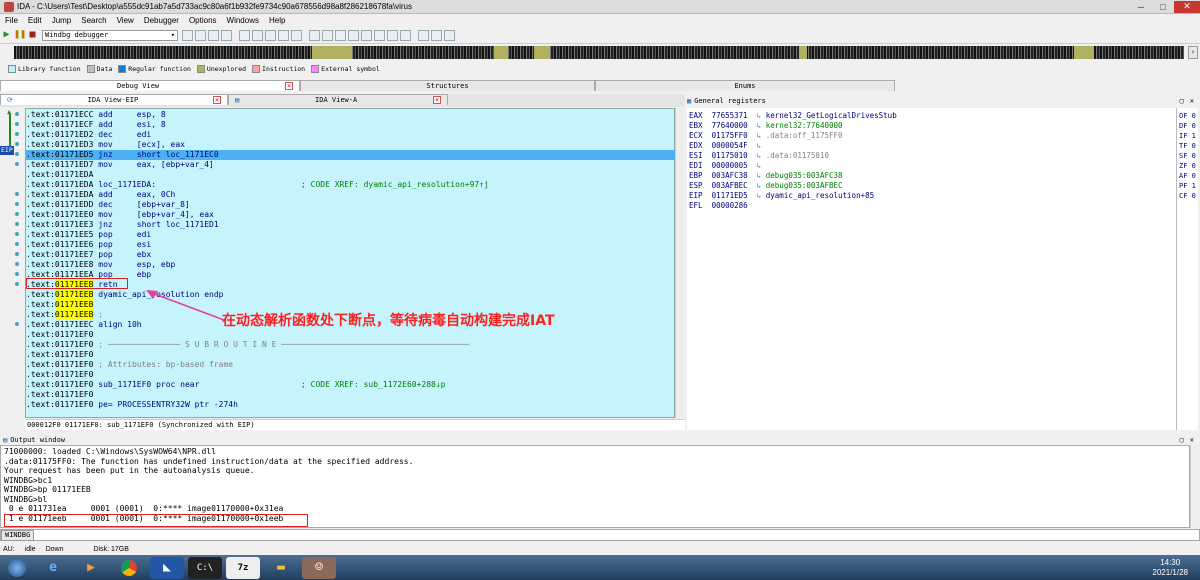  I want to click on watch-icon, so click(270, 35).